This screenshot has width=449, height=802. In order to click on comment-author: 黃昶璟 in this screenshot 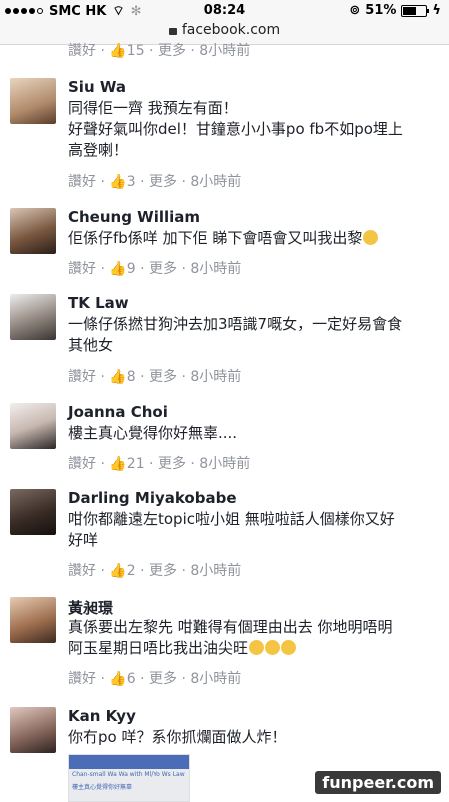, I will do `click(90, 607)`.